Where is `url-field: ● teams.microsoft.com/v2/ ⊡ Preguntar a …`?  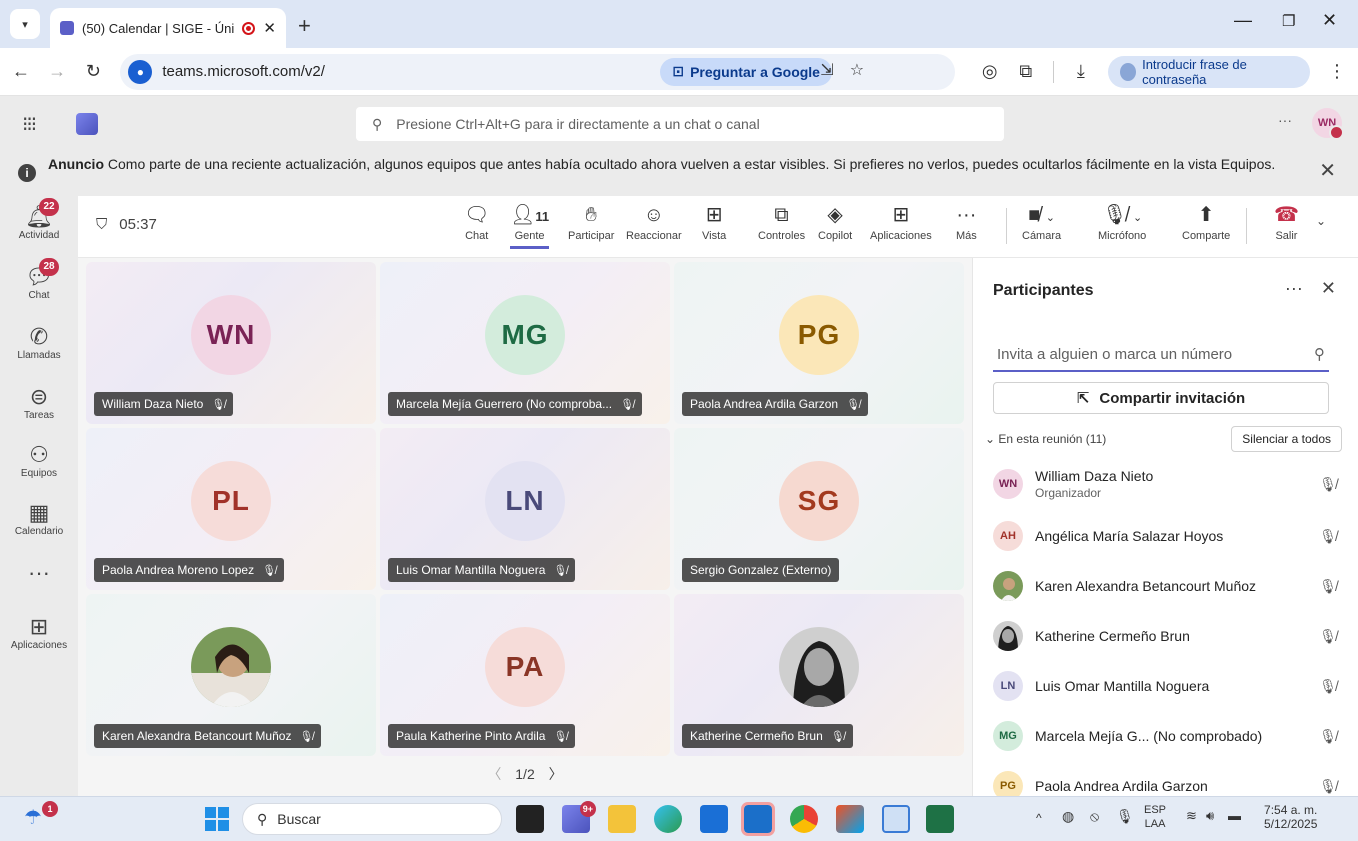
url-field: ● teams.microsoft.com/v2/ ⊡ Preguntar a … is located at coordinates (537, 71).